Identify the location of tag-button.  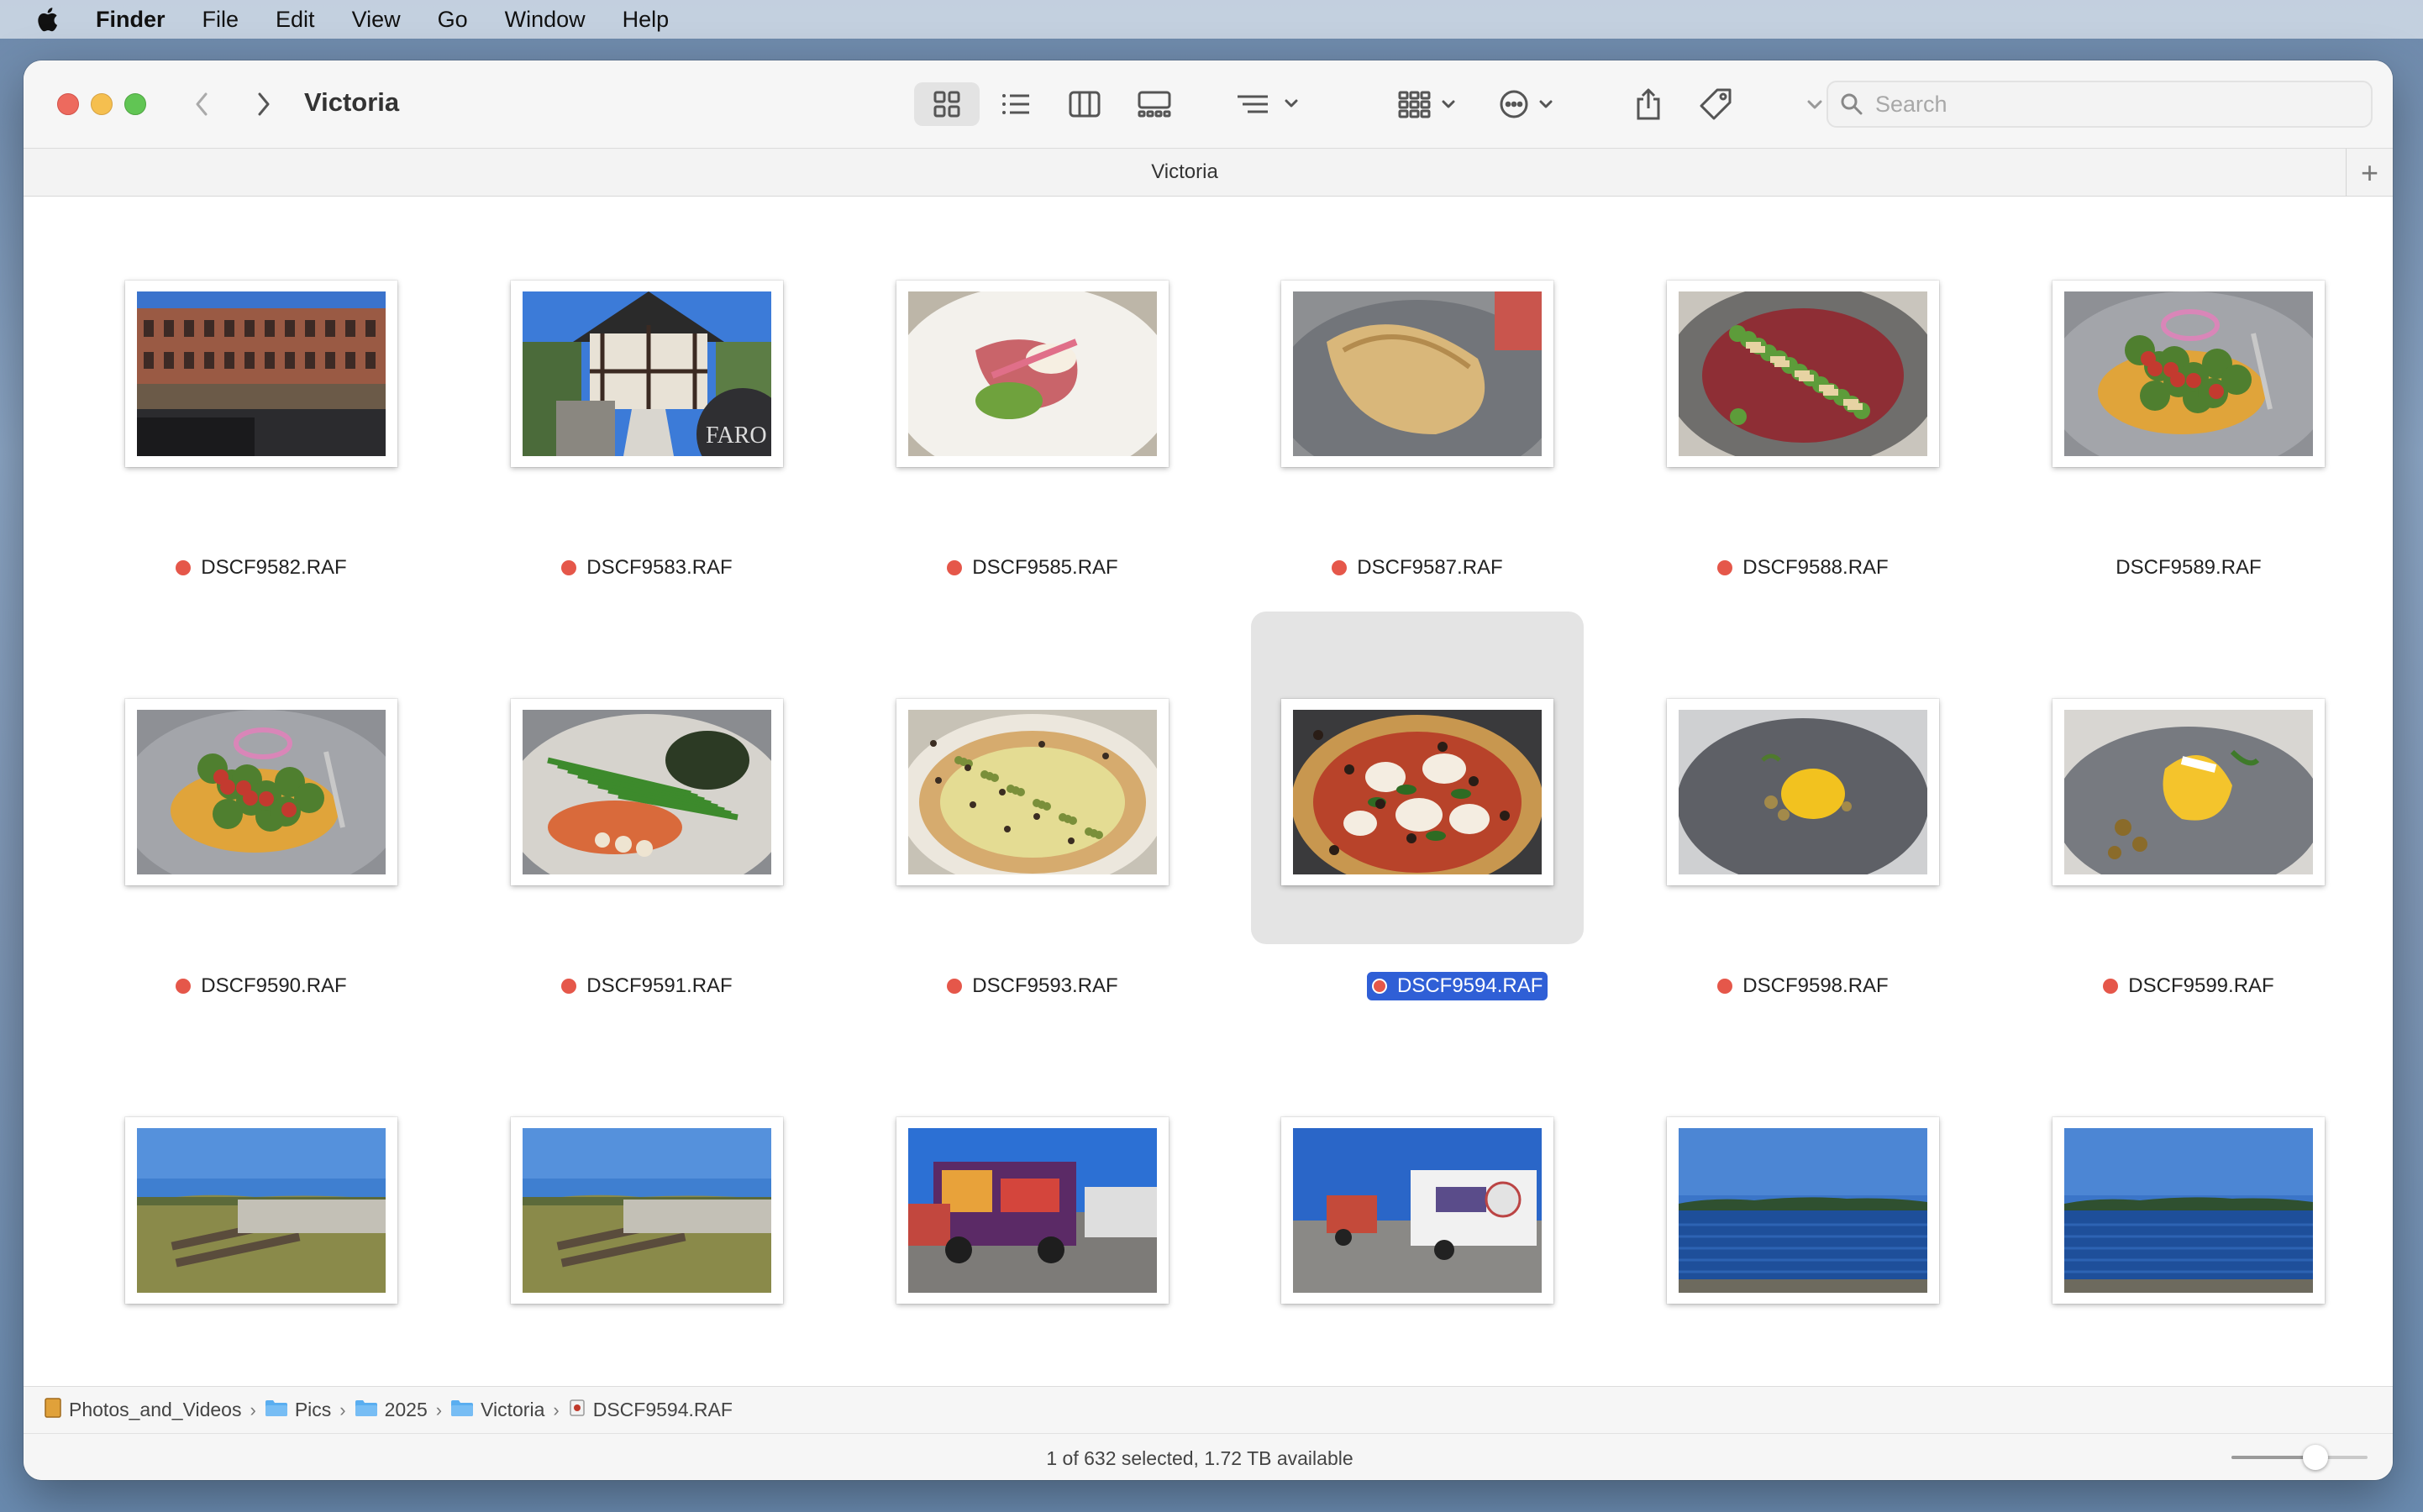
(1715, 104).